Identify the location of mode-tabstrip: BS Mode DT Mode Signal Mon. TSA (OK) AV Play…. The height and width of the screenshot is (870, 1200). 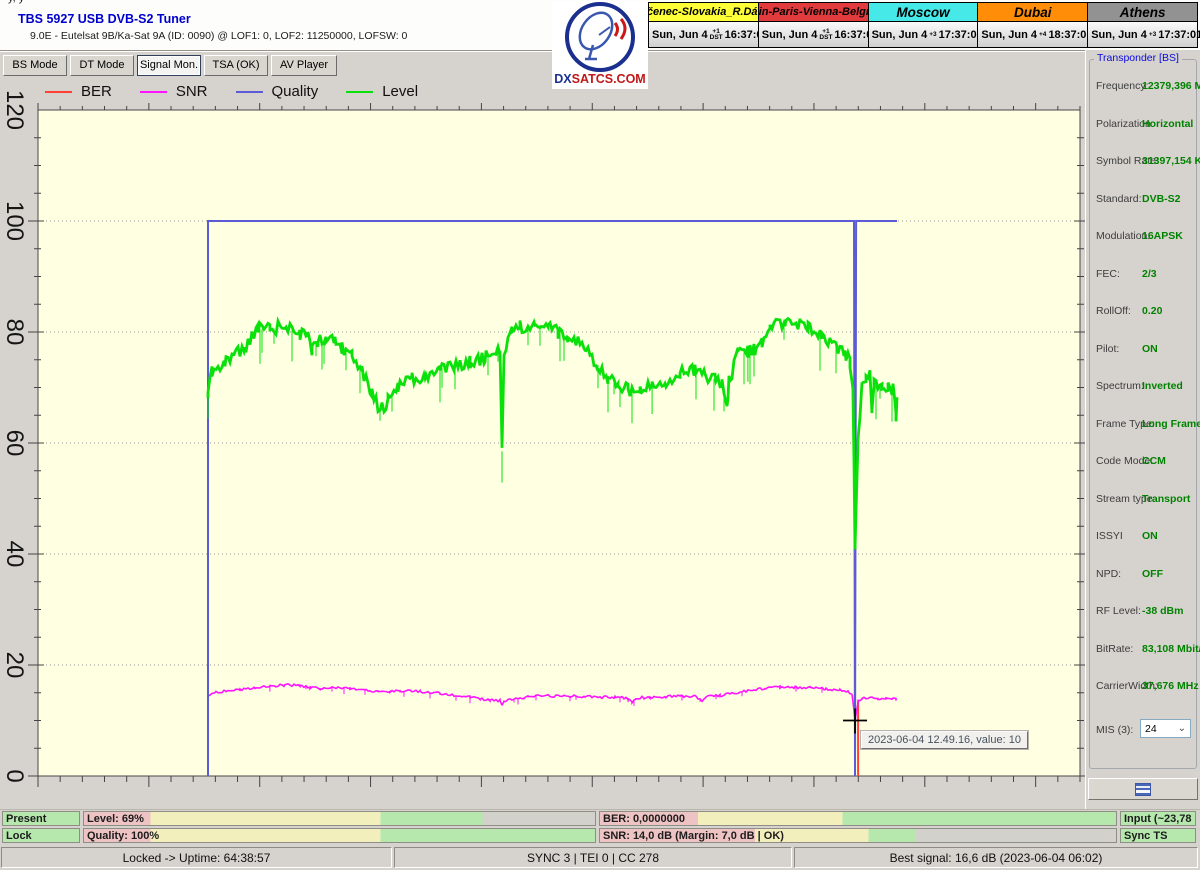
(542, 65).